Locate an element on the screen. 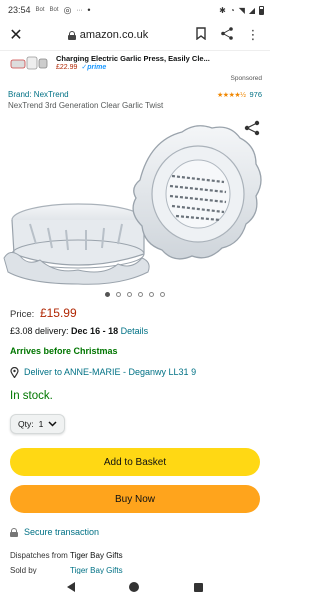 The height and width of the screenshot is (600, 320). instagram-icon: ◎ is located at coordinates (67, 9).